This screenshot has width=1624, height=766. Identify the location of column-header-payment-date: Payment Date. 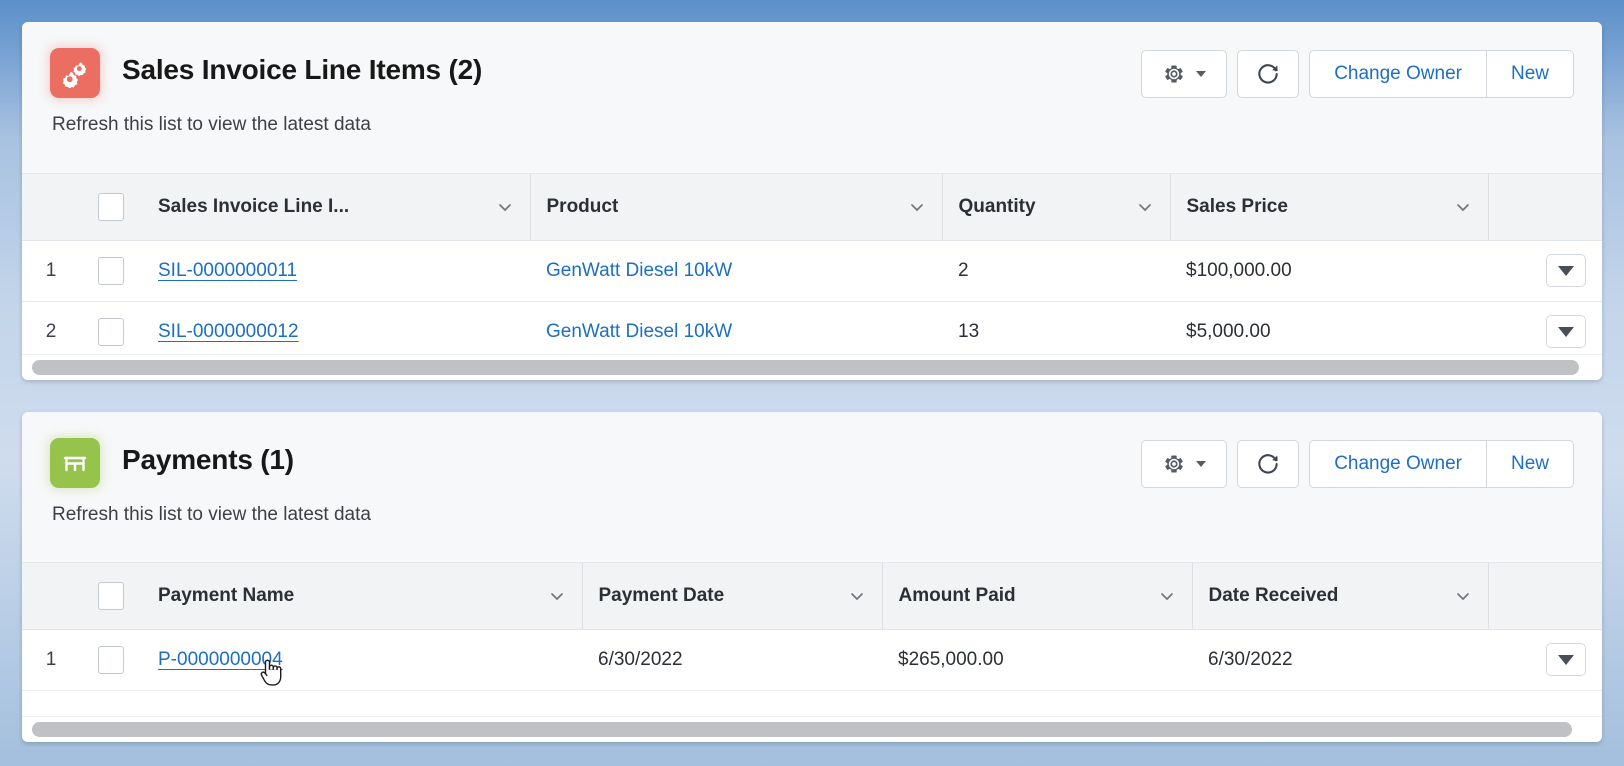
(732, 596).